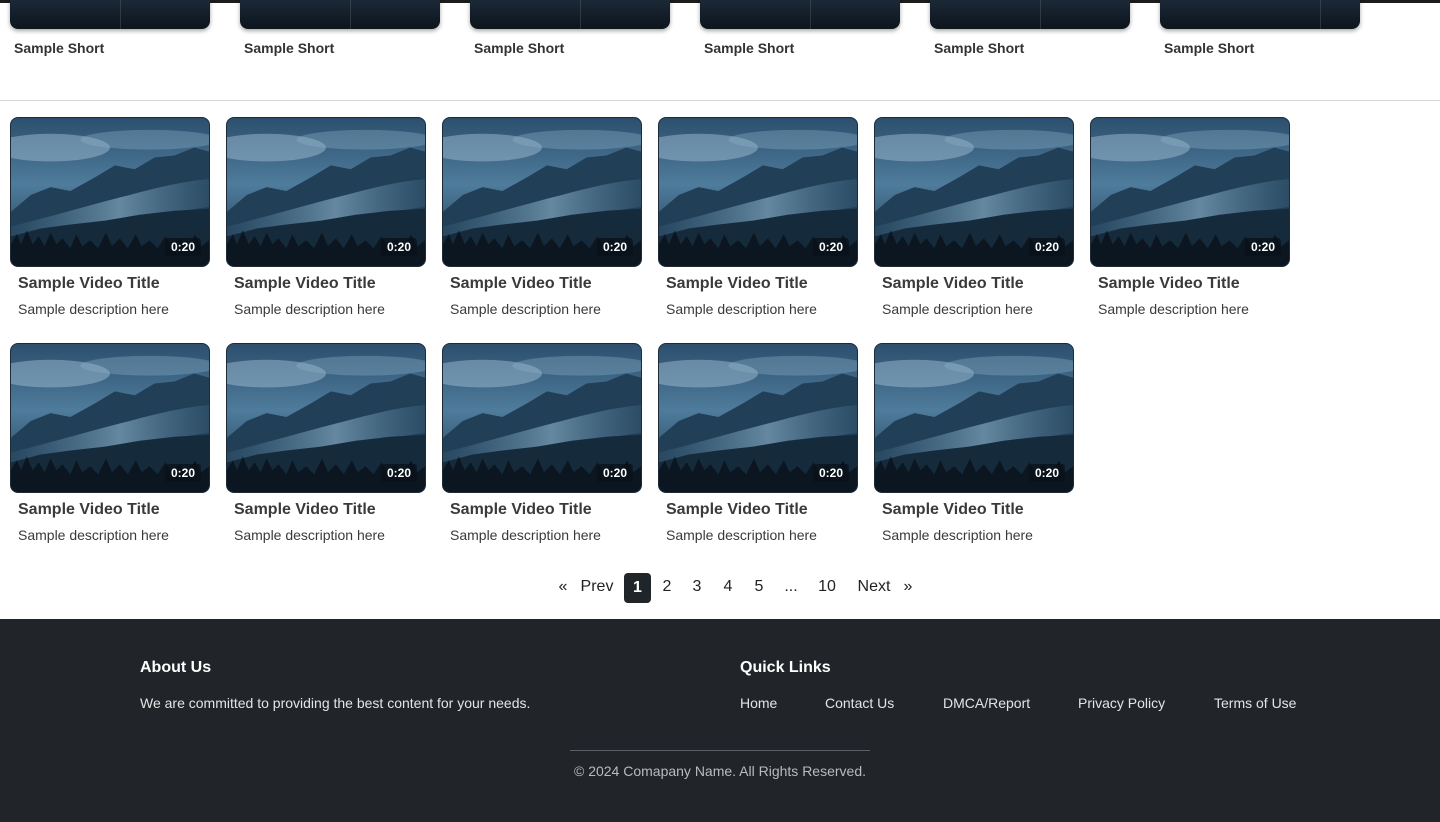 The width and height of the screenshot is (1440, 822). What do you see at coordinates (758, 703) in the screenshot?
I see `footer-link-home: Home` at bounding box center [758, 703].